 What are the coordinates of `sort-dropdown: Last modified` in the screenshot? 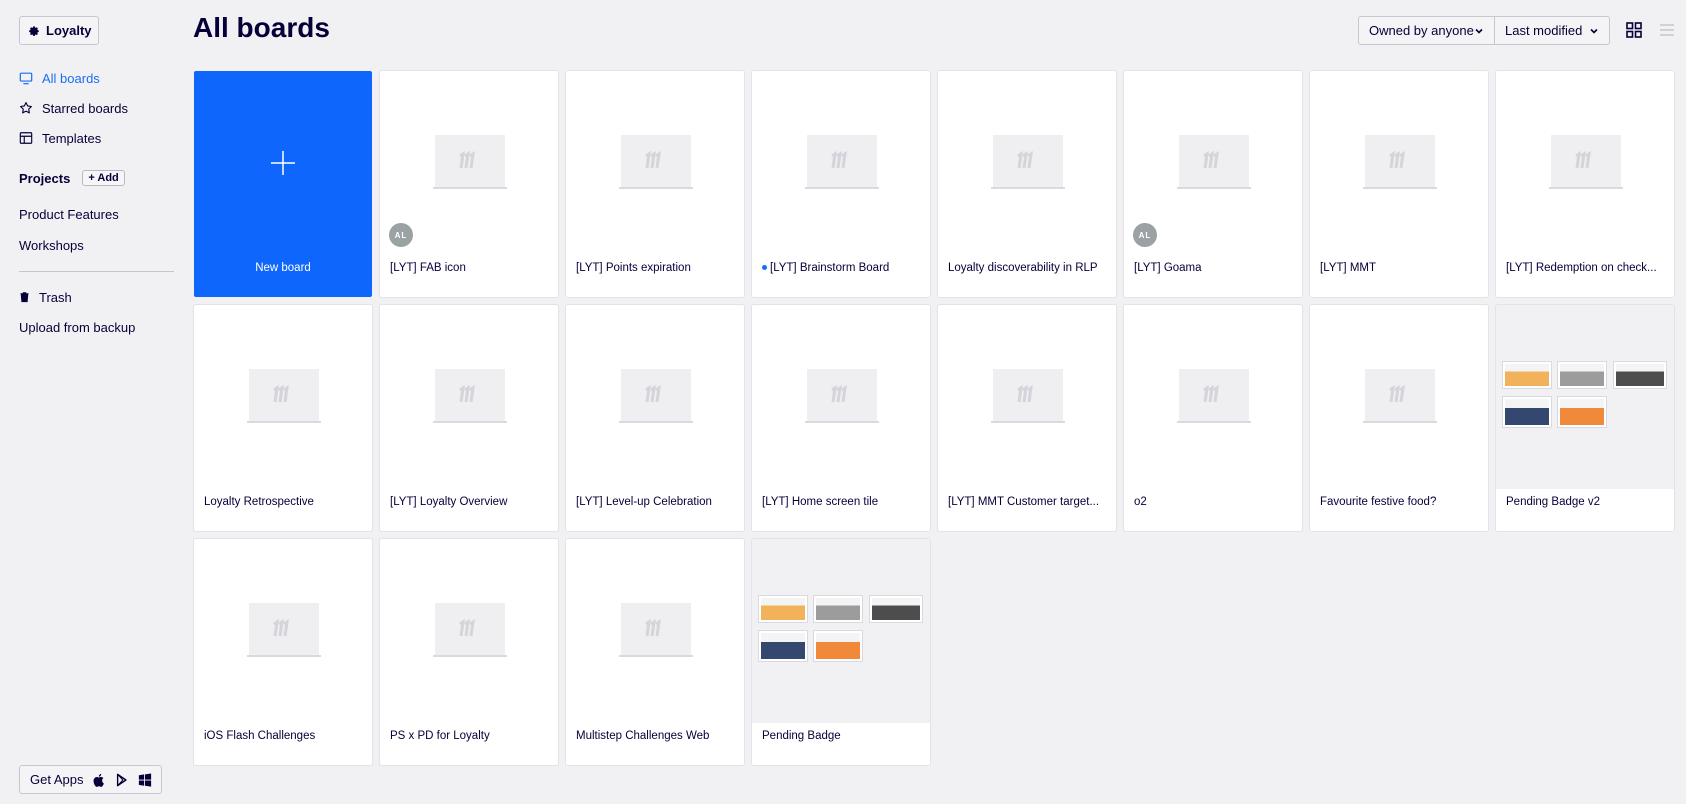 It's located at (1552, 30).